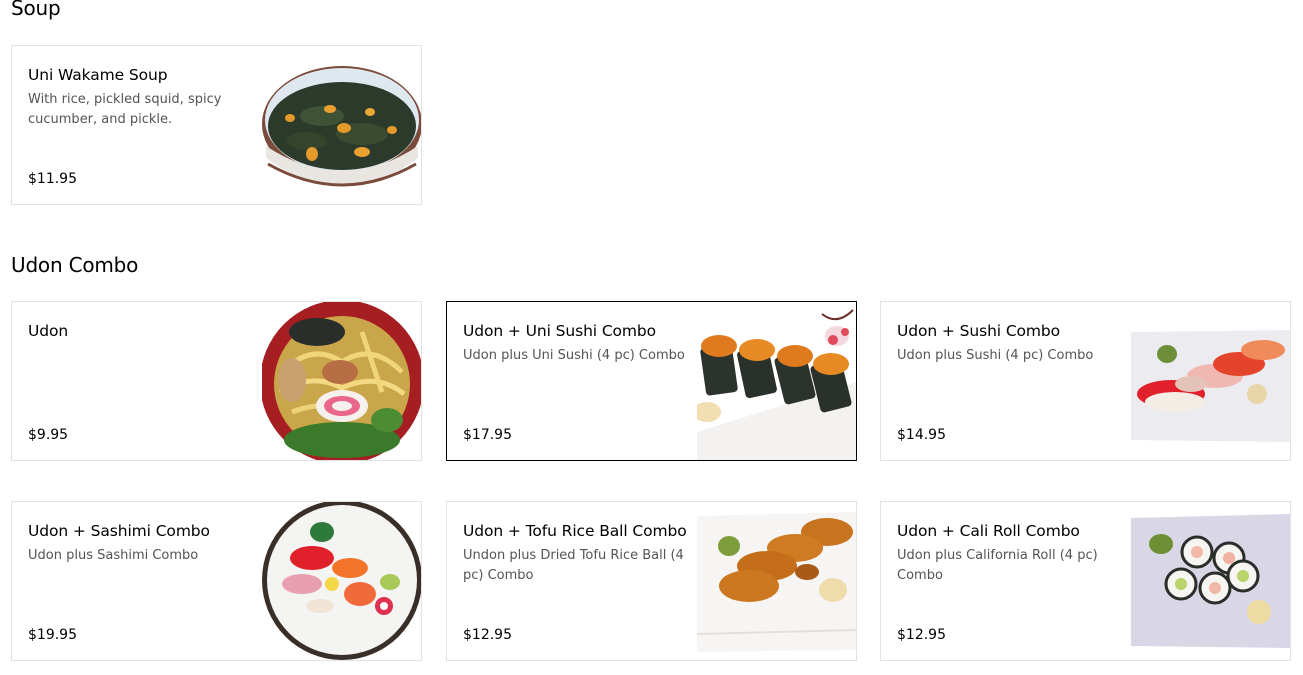 The height and width of the screenshot is (675, 1303). What do you see at coordinates (574, 355) in the screenshot?
I see `item-description: Udon plus Uni Sushi (4 pc) Combo` at bounding box center [574, 355].